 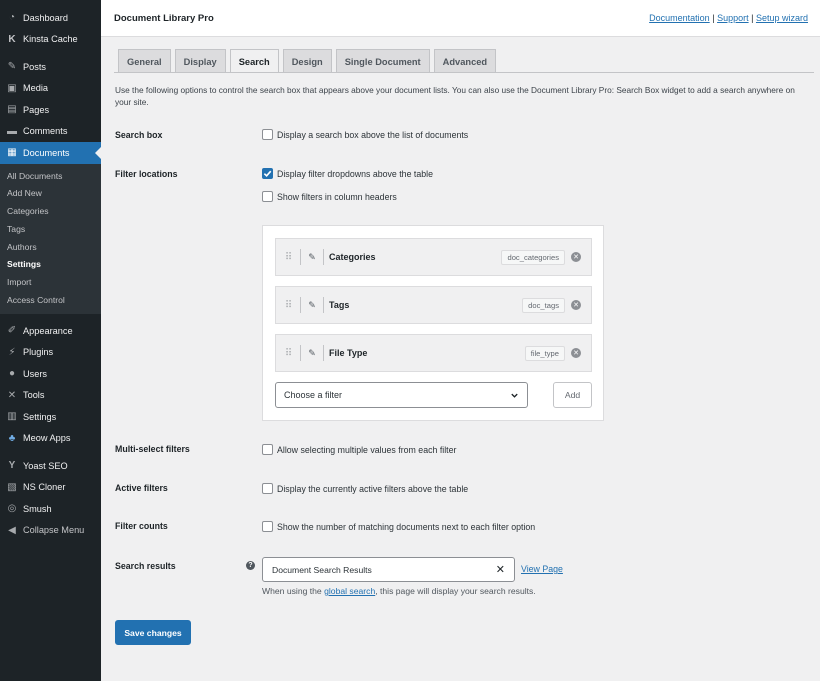 I want to click on tab-search: Search, so click(x=254, y=61).